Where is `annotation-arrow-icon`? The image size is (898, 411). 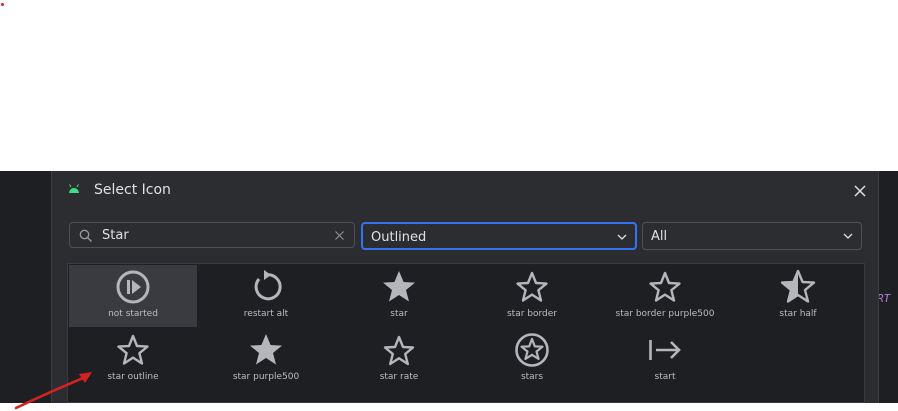
annotation-arrow-icon is located at coordinates (53, 391).